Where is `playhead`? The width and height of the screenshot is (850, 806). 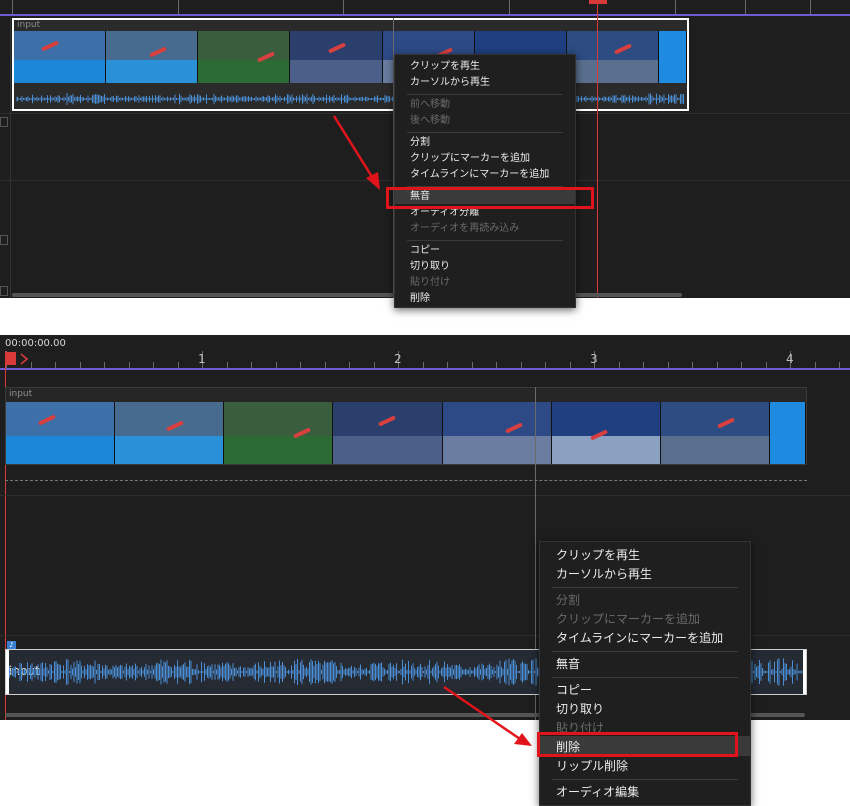
playhead is located at coordinates (597, 149).